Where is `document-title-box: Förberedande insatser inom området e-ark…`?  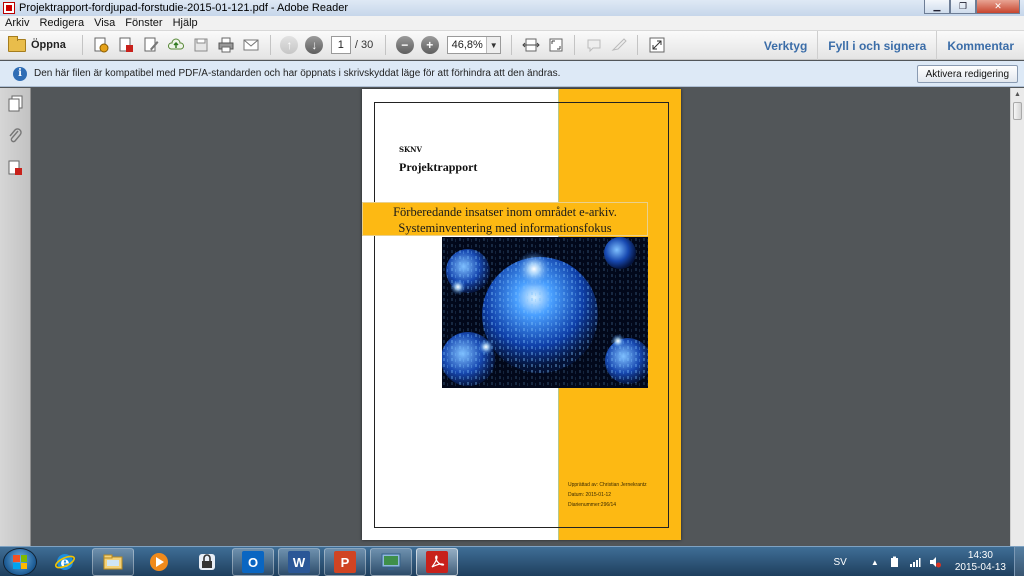 document-title-box: Förberedande insatser inom området e-ark… is located at coordinates (505, 219).